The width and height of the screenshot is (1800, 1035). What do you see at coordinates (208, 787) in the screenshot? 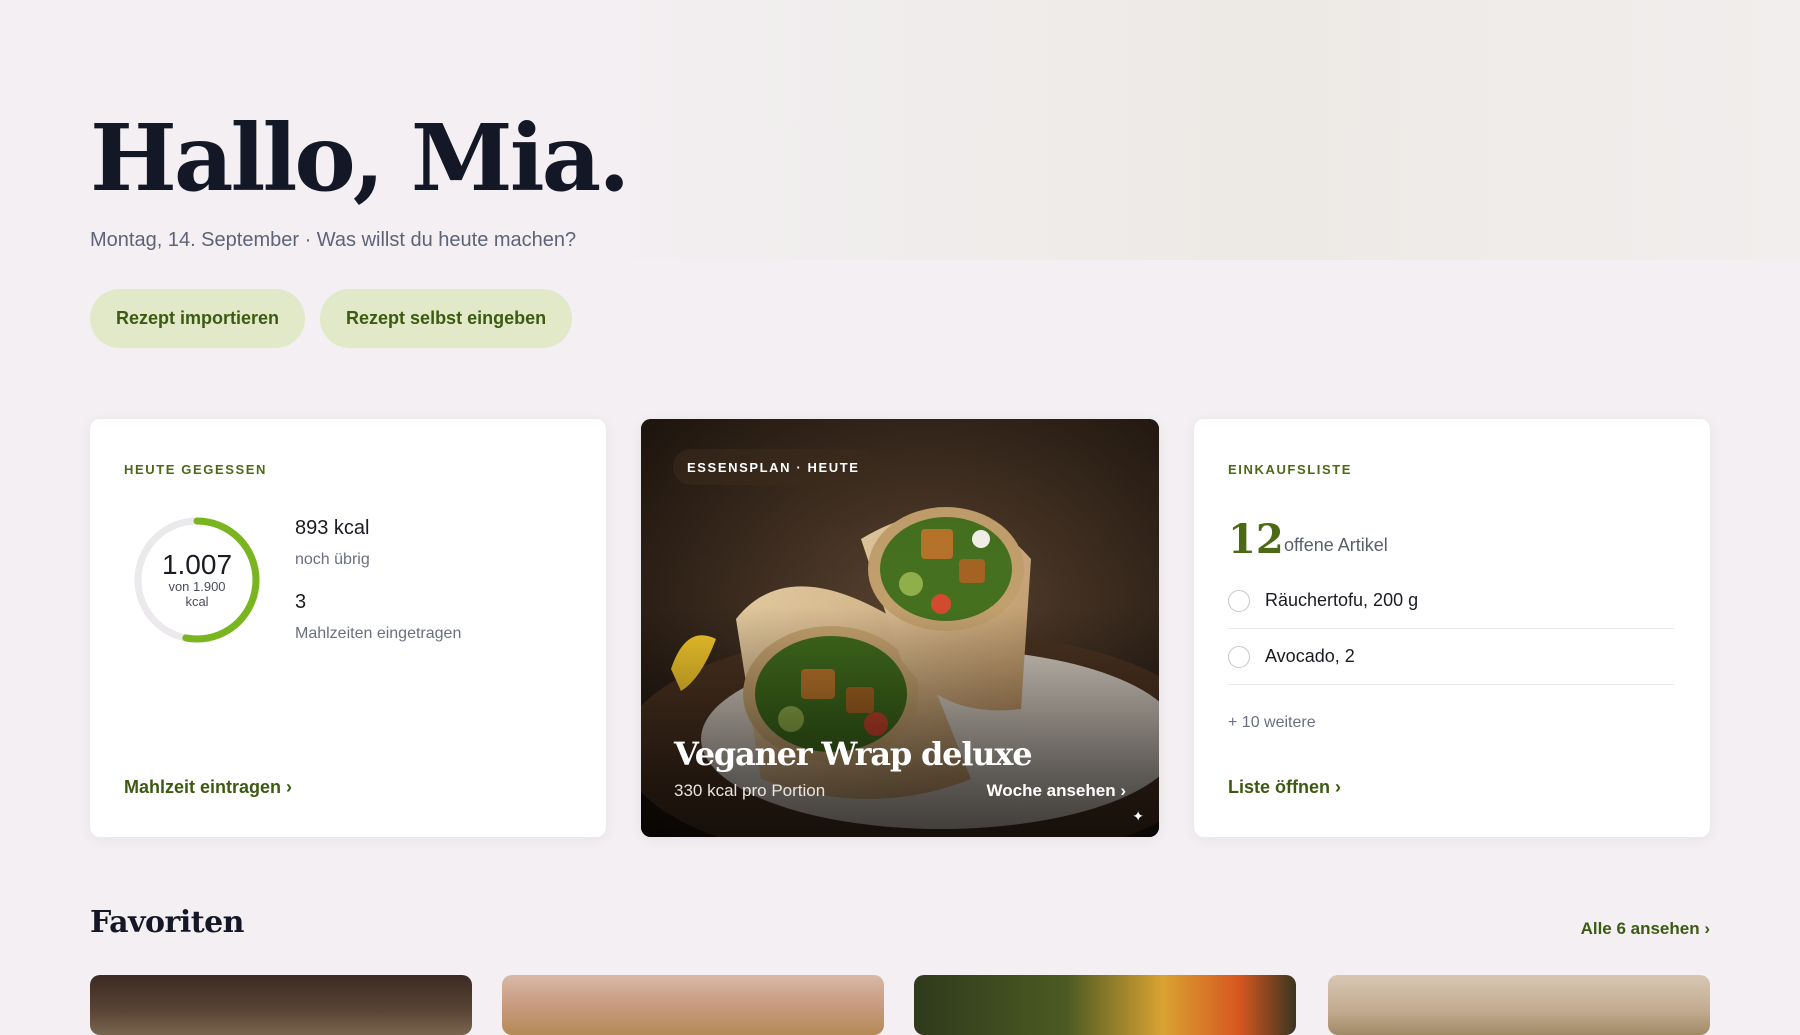
I see `log-meal-link: Mahlzeit eintragen ›` at bounding box center [208, 787].